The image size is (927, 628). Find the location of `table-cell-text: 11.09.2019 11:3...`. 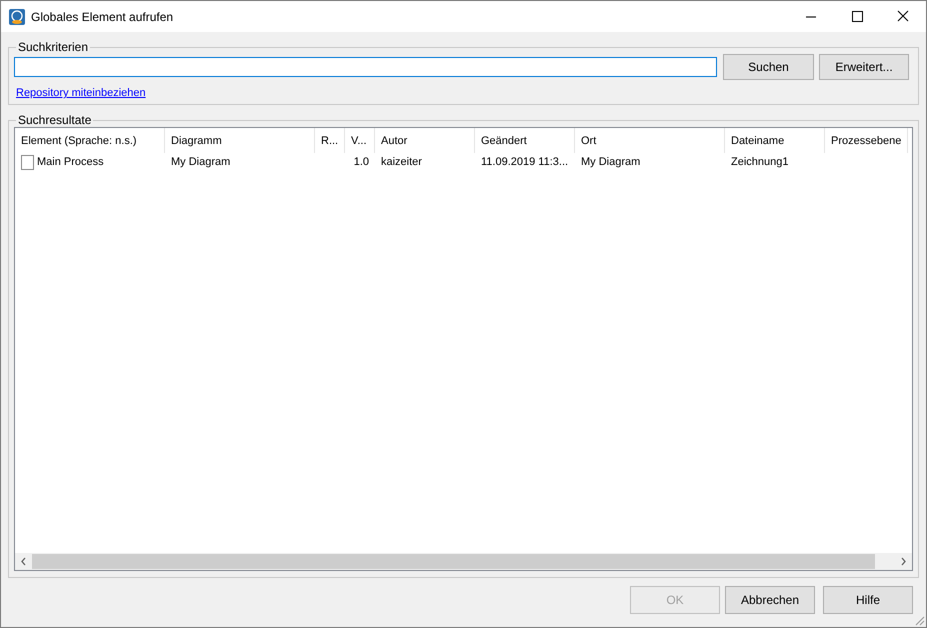

table-cell-text: 11.09.2019 11:3... is located at coordinates (525, 162).